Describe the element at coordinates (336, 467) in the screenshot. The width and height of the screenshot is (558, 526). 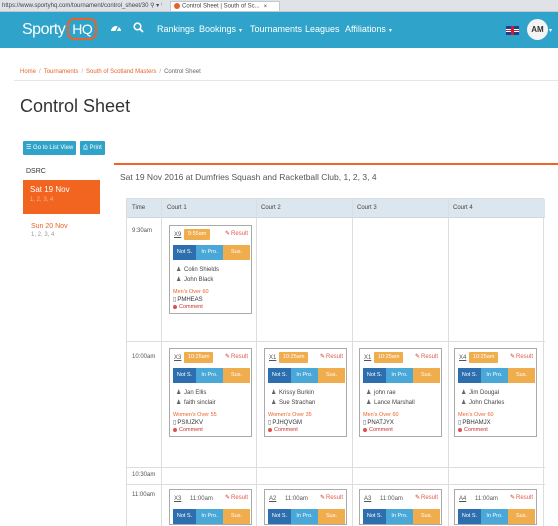
I see `row-divider` at that location.